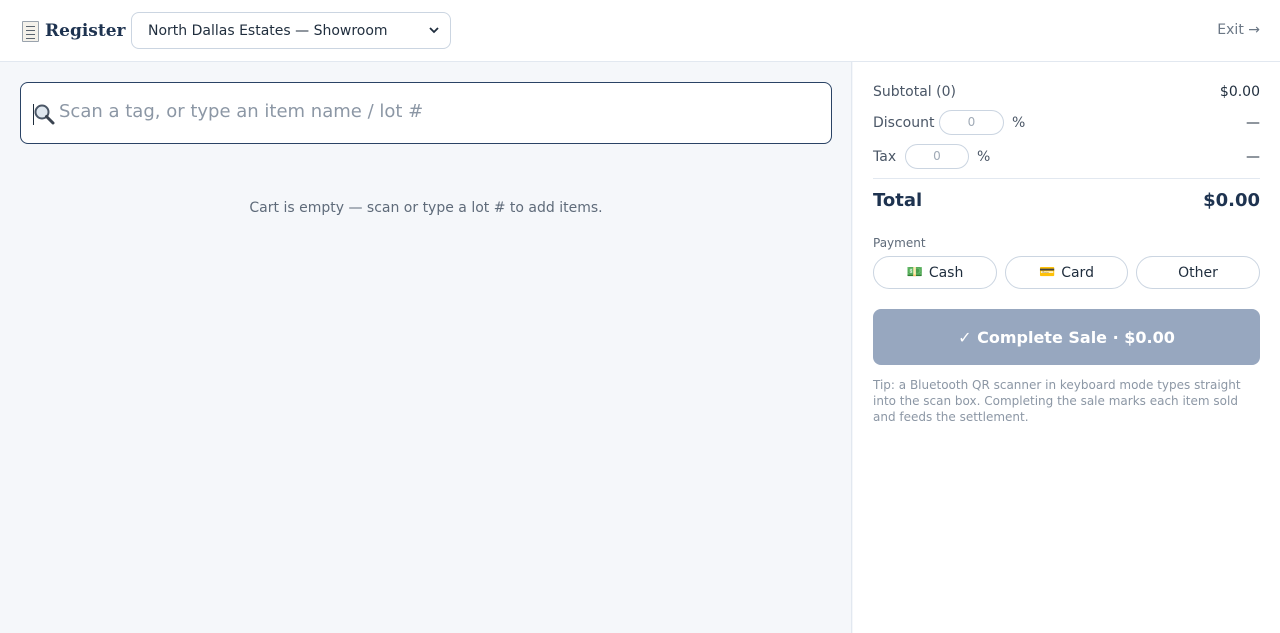 The height and width of the screenshot is (633, 1280). I want to click on card-icon: 💳, so click(1047, 272).